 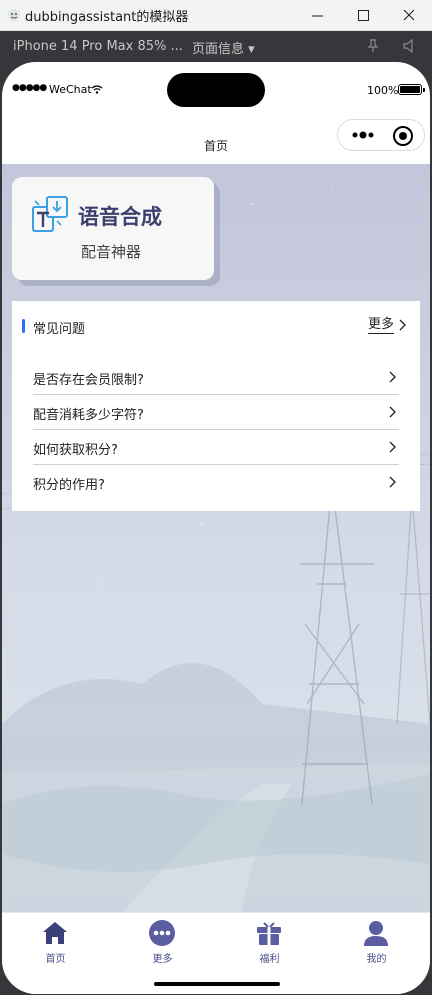 What do you see at coordinates (216, 377) in the screenshot?
I see `faq-item: 是否存在会员限制?` at bounding box center [216, 377].